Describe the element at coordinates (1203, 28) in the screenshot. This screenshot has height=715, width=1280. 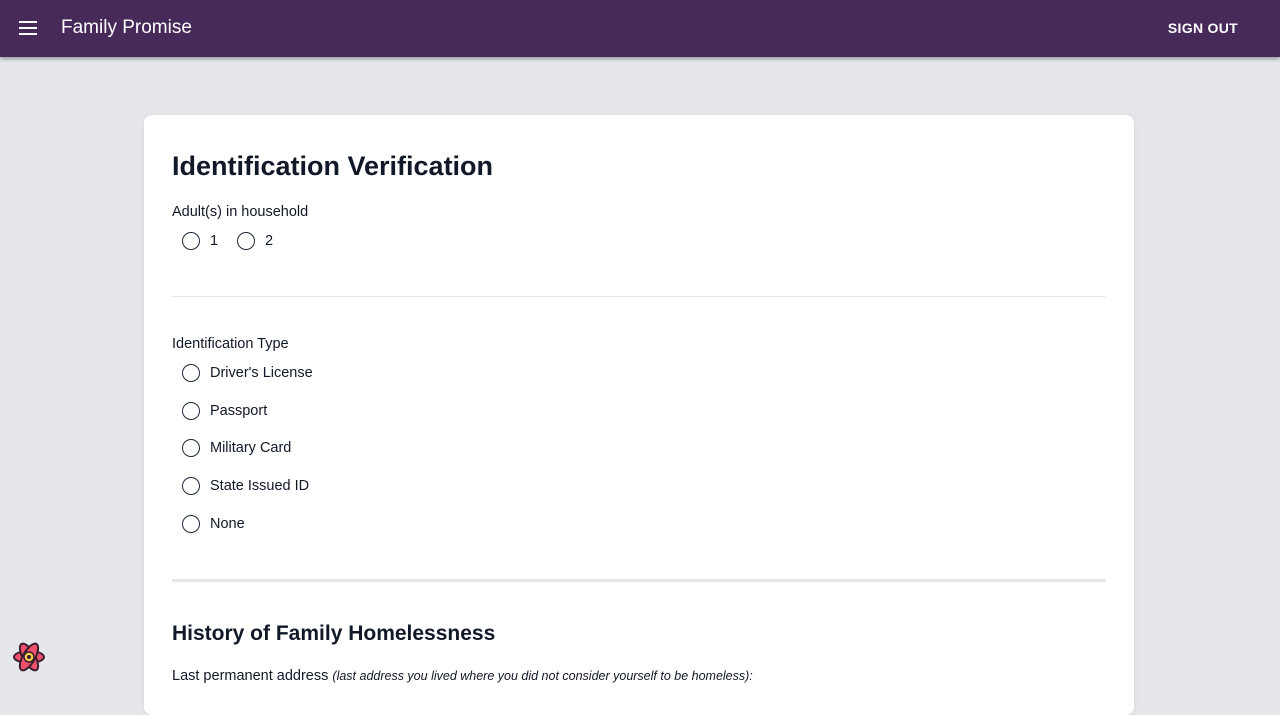
I see `sign-out-button: SIGN OUT` at that location.